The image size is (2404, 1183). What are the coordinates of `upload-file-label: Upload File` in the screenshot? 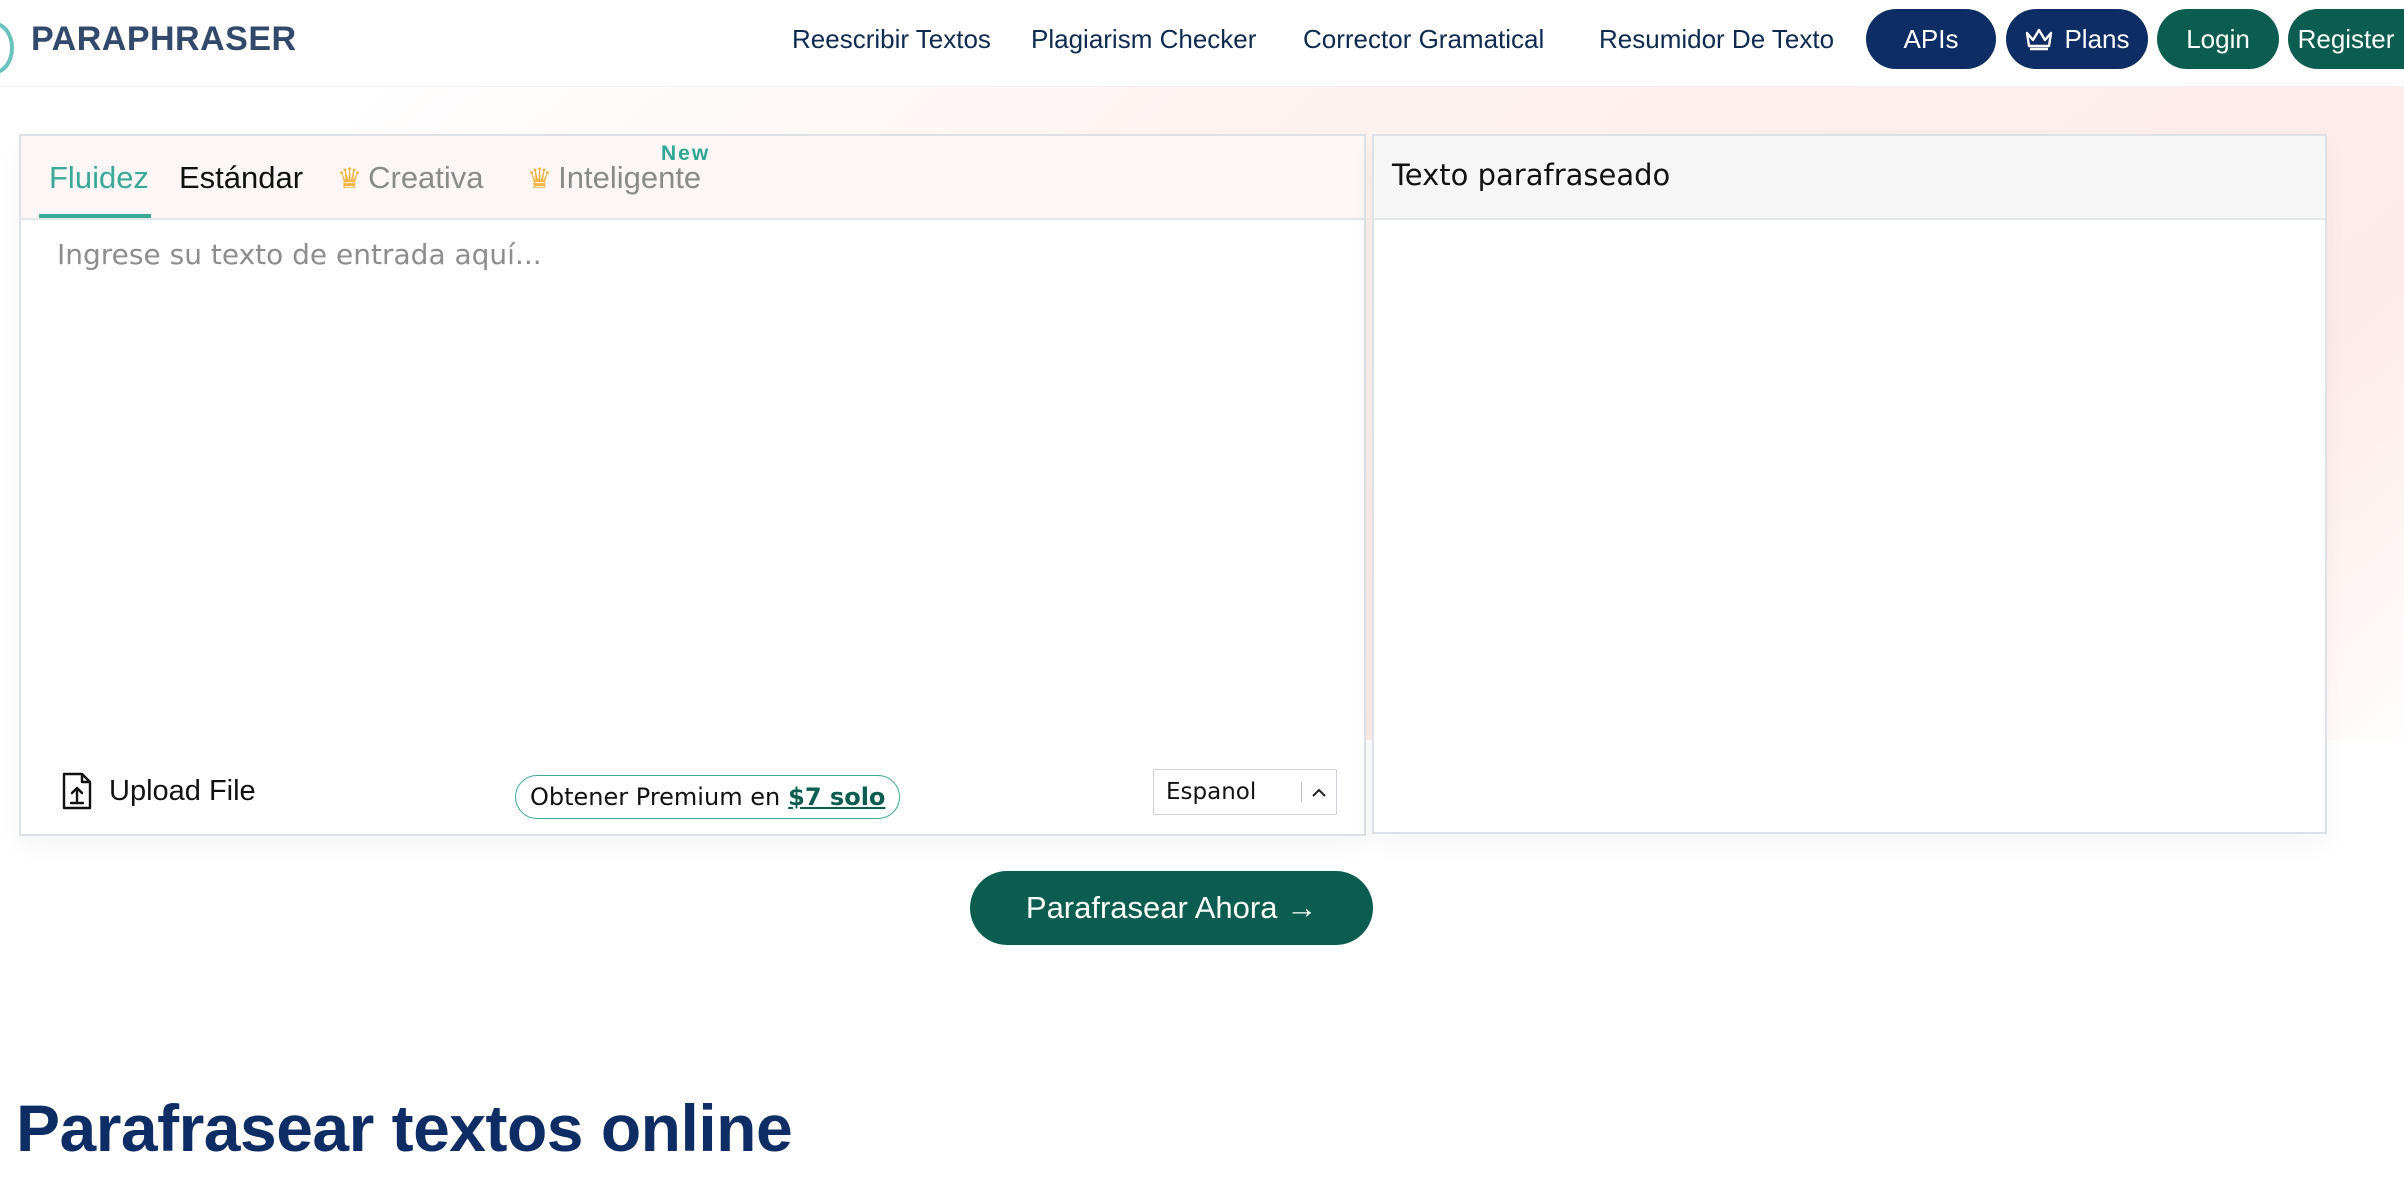 It's located at (182, 790).